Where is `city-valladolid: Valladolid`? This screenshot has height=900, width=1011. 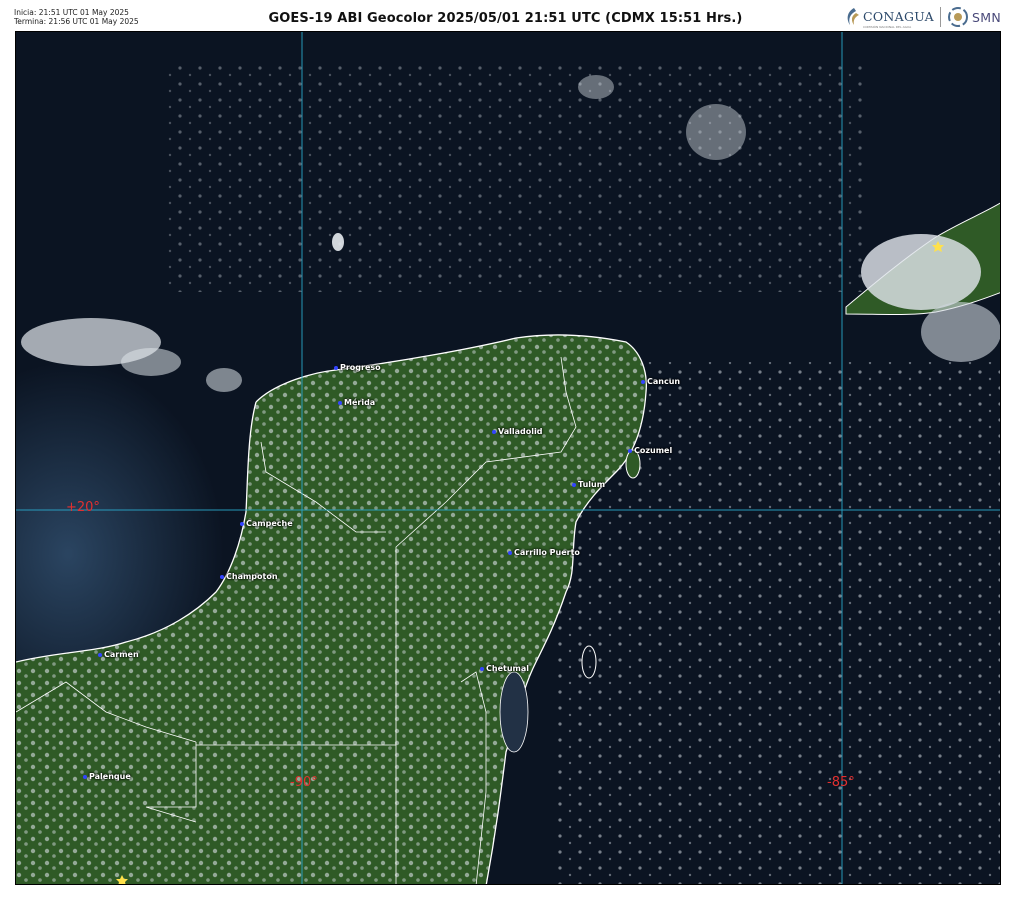 city-valladolid: Valladolid is located at coordinates (517, 431).